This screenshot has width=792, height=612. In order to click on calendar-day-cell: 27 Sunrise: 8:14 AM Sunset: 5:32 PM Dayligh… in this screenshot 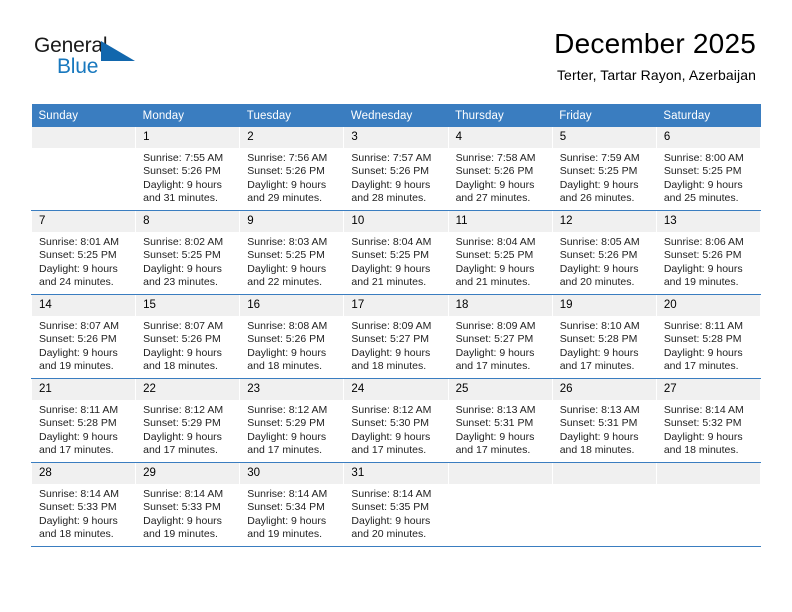, I will do `click(708, 420)`.